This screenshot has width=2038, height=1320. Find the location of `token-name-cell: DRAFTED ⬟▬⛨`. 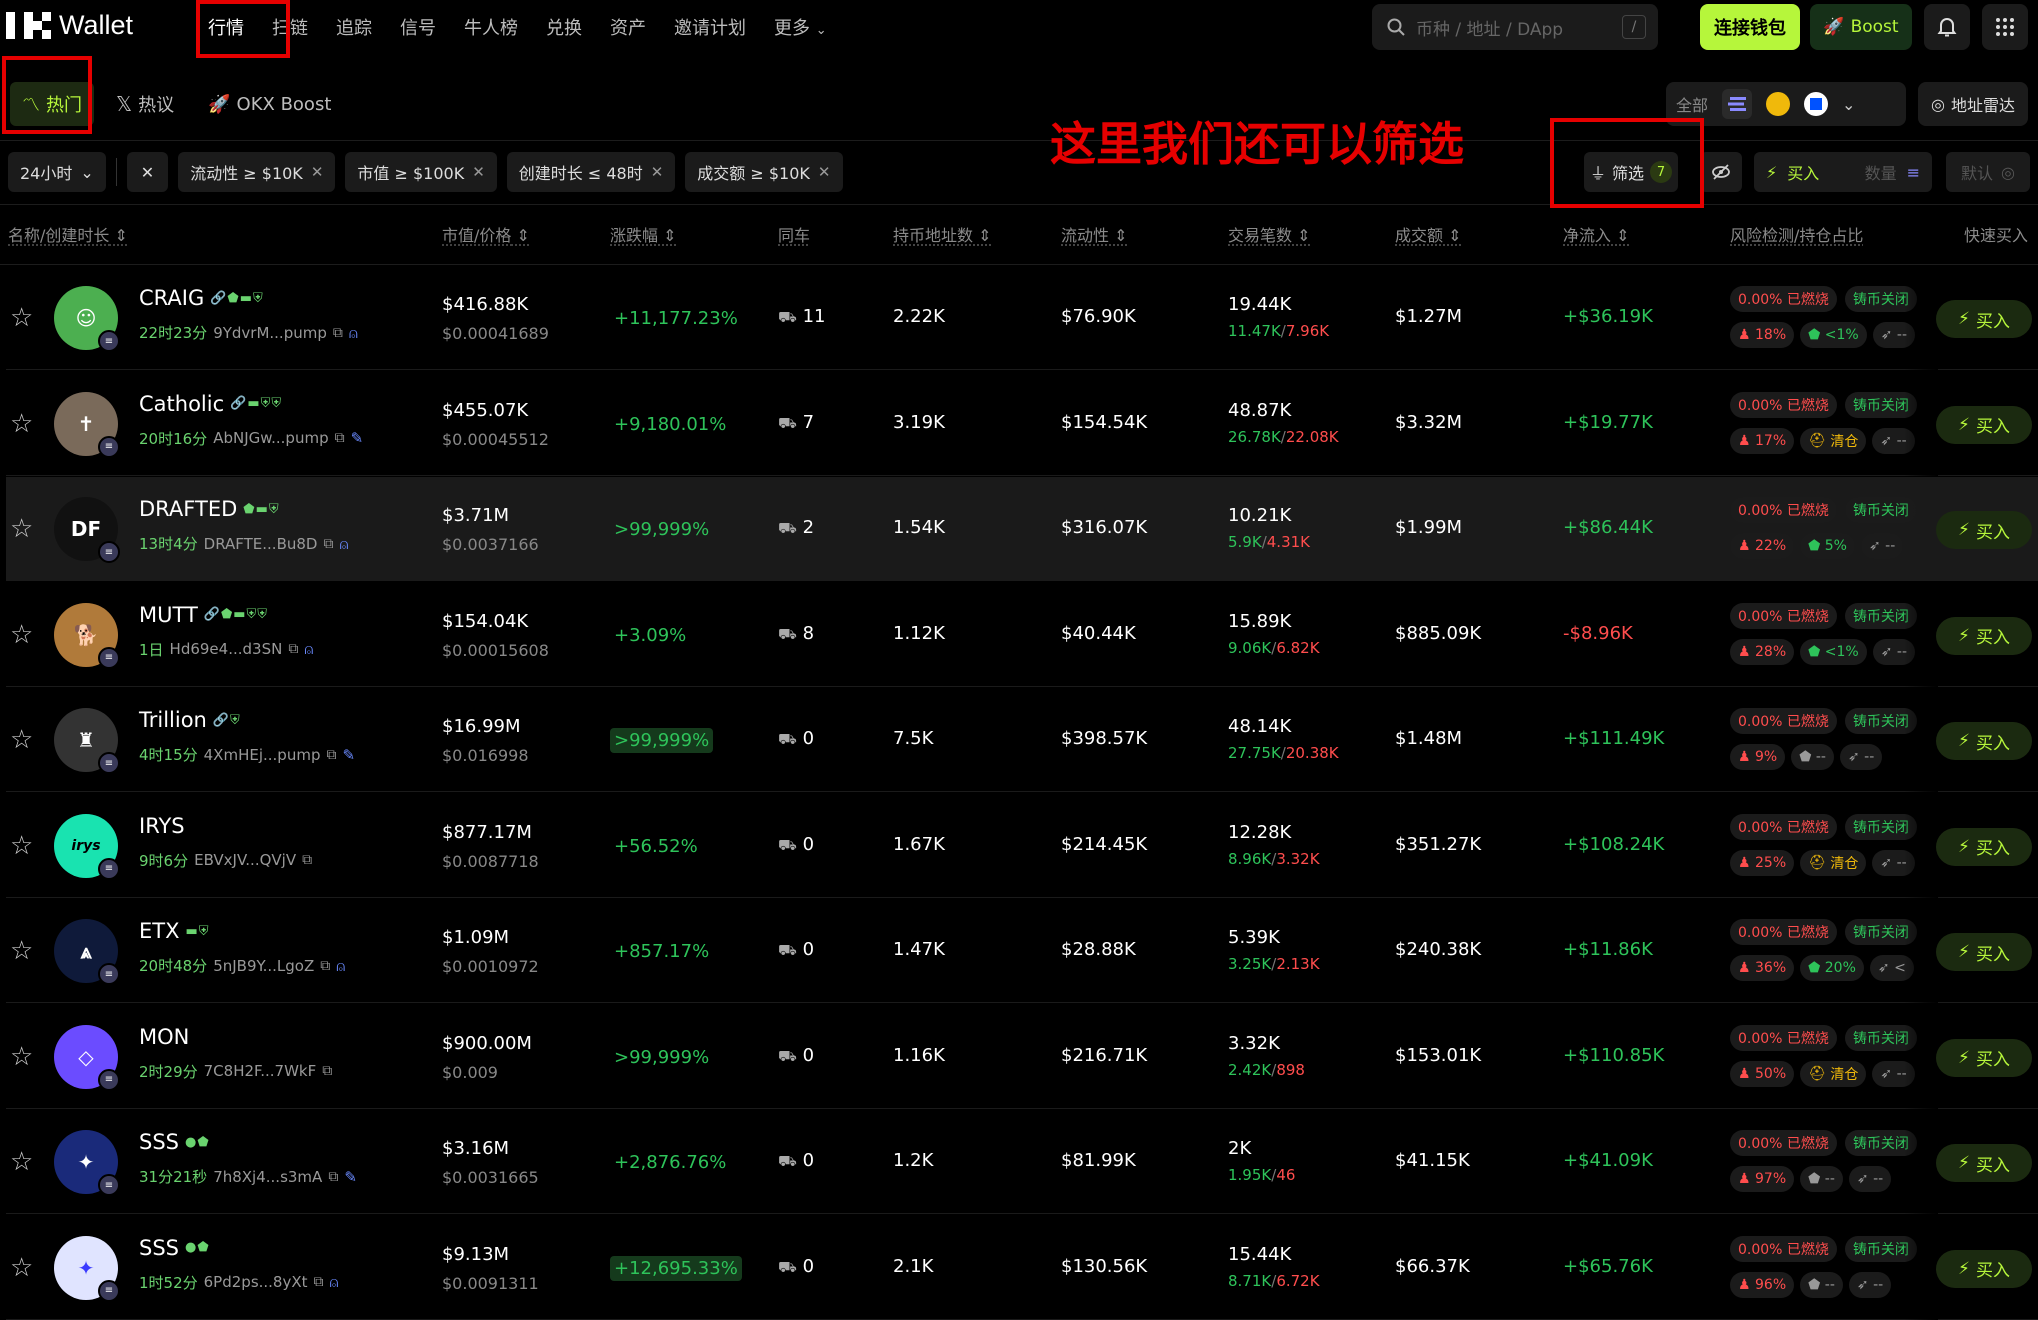

token-name-cell: DRAFTED ⬟▬⛨ is located at coordinates (209, 509).